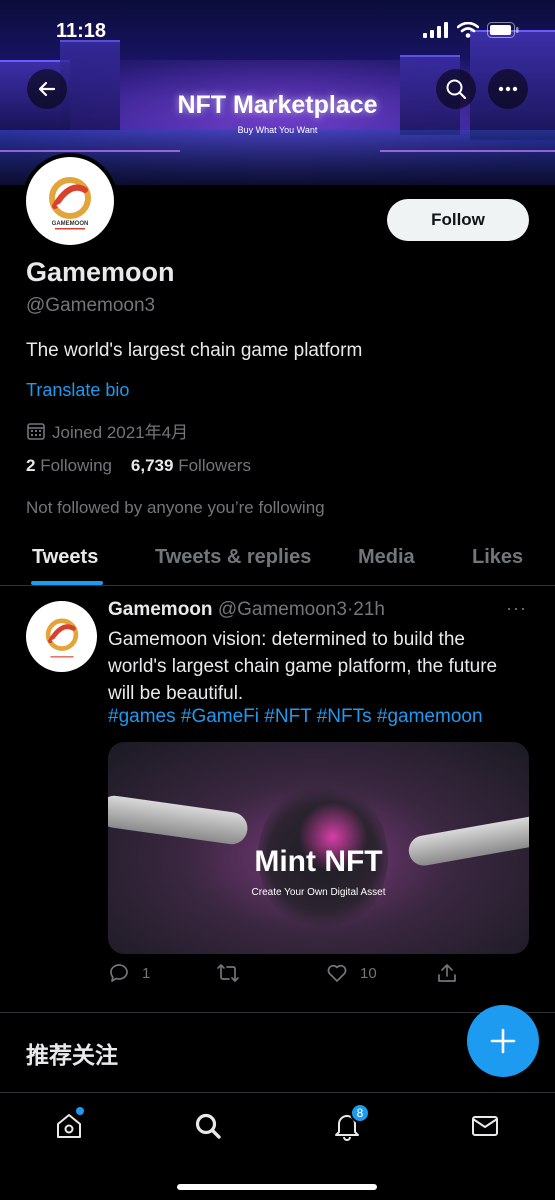 The height and width of the screenshot is (1200, 555). I want to click on recommended-follow-title: 推荐关注, so click(72, 1055).